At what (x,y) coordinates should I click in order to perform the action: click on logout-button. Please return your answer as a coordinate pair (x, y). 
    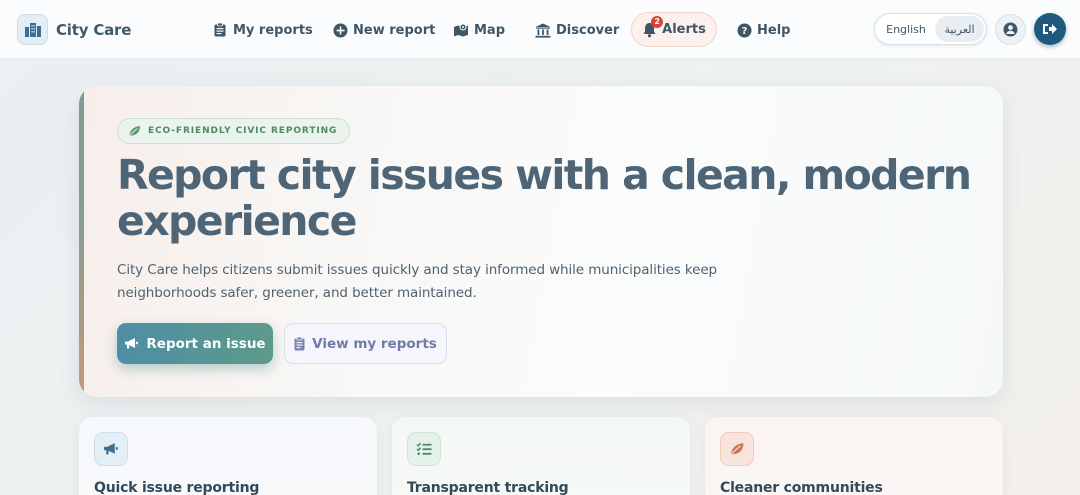
    Looking at the image, I should click on (1050, 29).